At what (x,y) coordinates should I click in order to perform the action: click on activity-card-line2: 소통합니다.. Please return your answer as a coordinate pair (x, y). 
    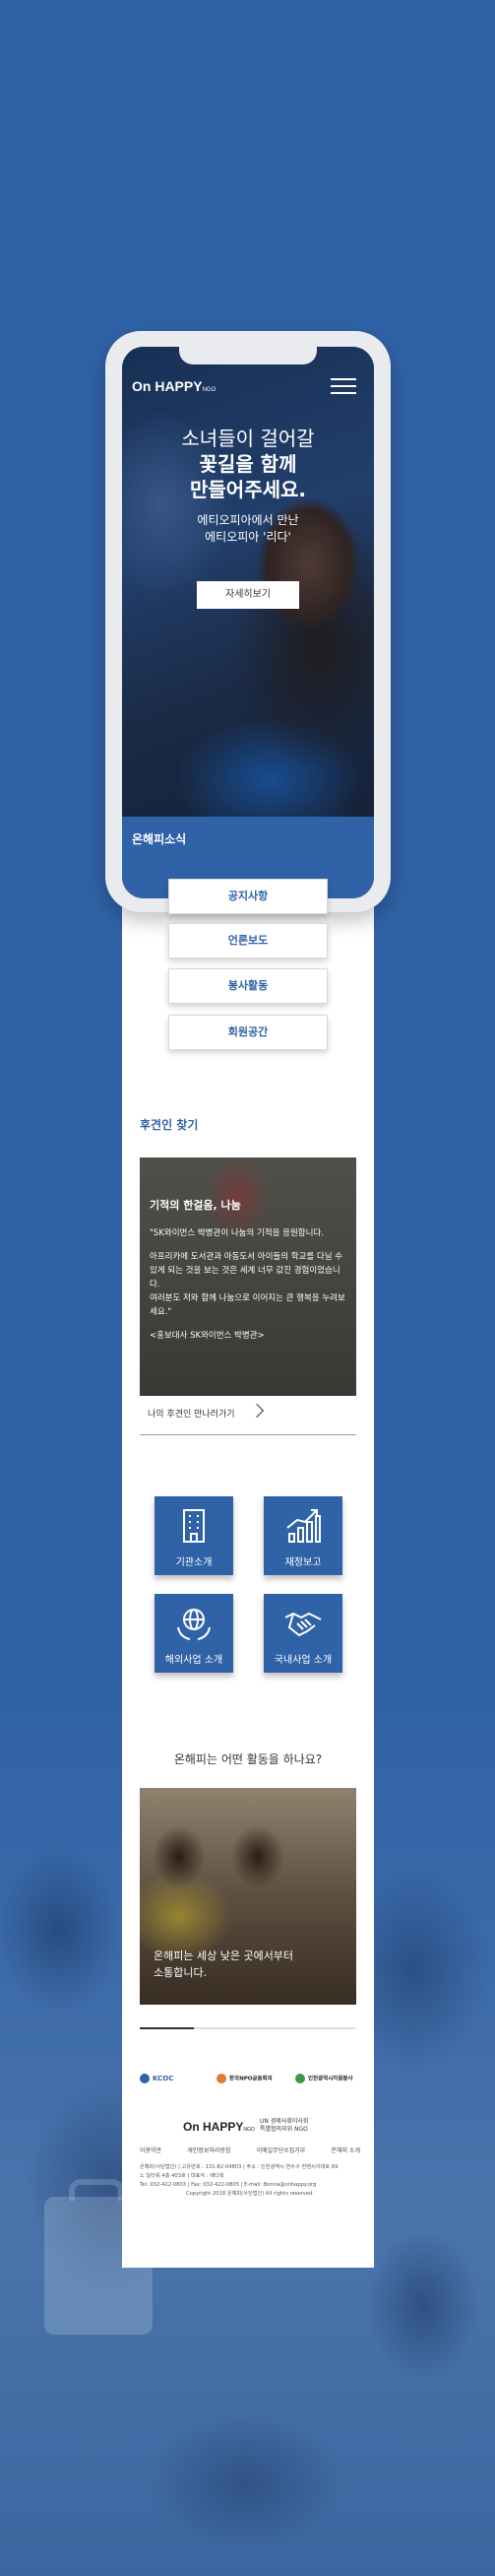
    Looking at the image, I should click on (181, 1973).